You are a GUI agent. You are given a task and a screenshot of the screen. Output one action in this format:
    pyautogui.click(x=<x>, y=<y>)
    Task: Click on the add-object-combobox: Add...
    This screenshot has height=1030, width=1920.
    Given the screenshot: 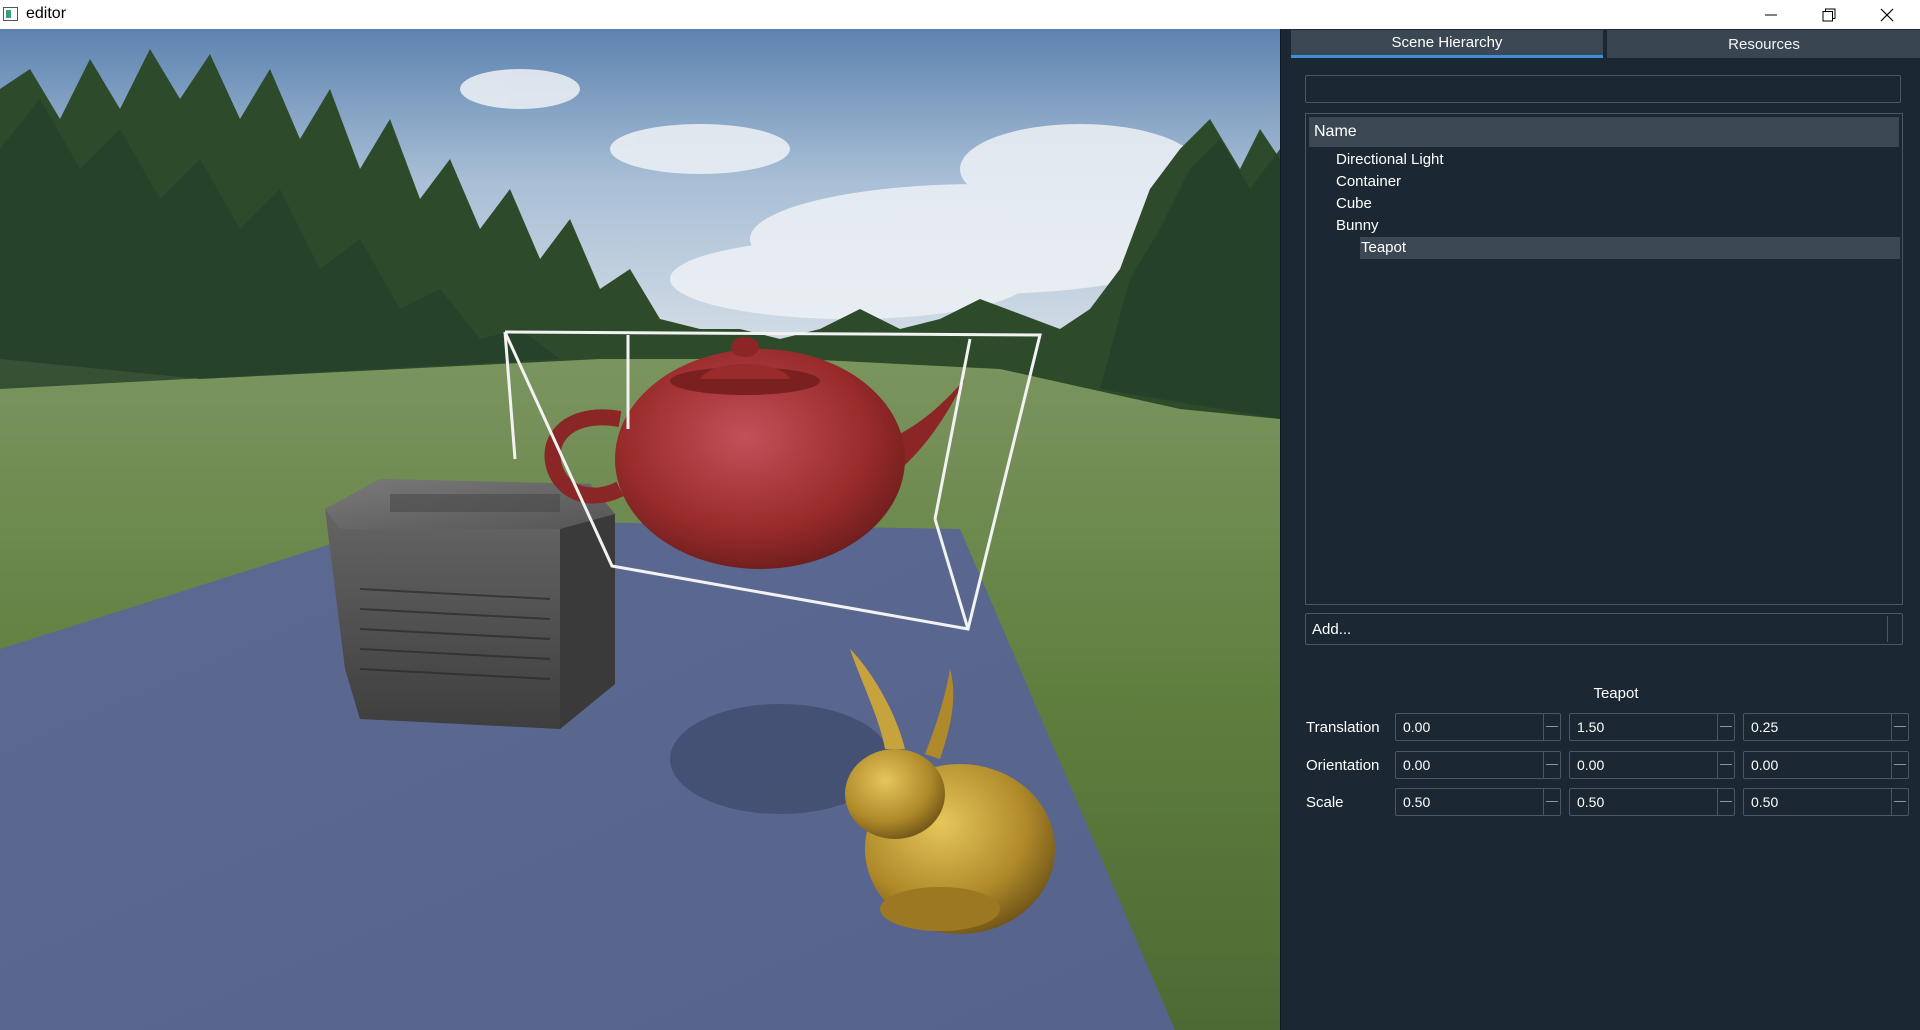 What is the action you would take?
    pyautogui.click(x=1604, y=629)
    